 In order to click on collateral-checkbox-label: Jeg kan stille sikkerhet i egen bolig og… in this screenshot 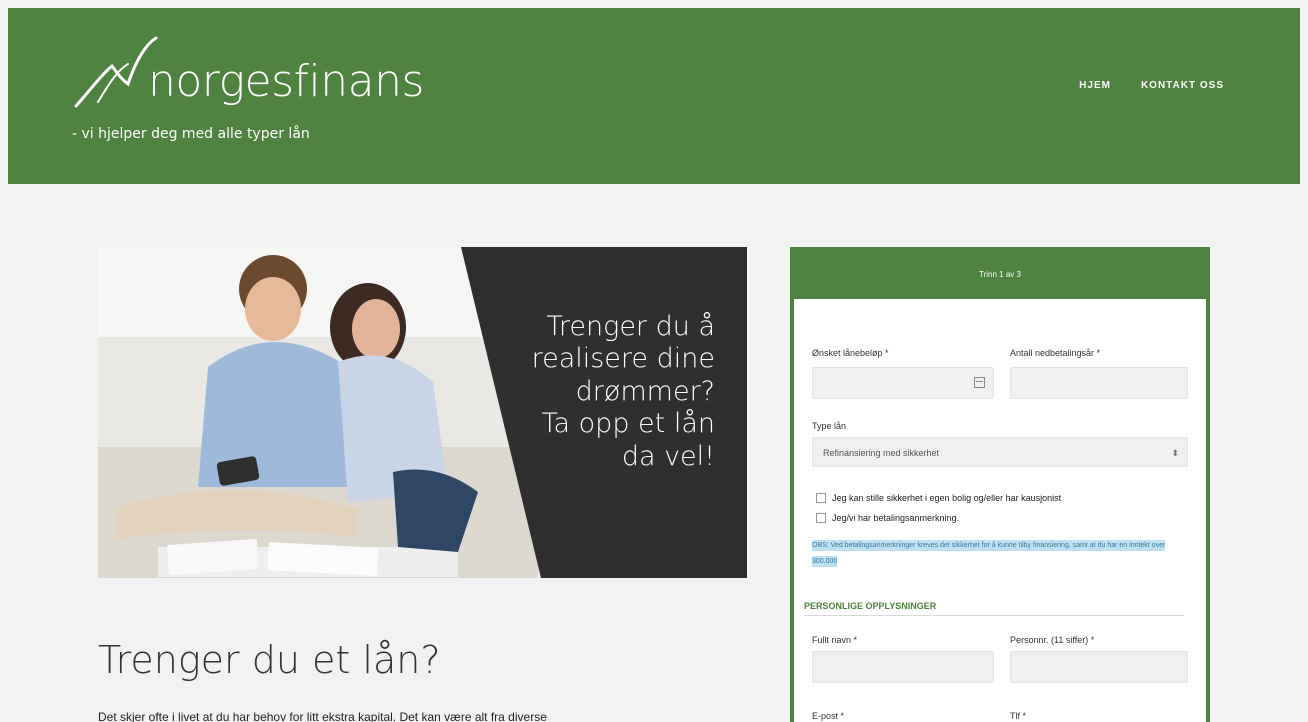, I will do `click(946, 498)`.